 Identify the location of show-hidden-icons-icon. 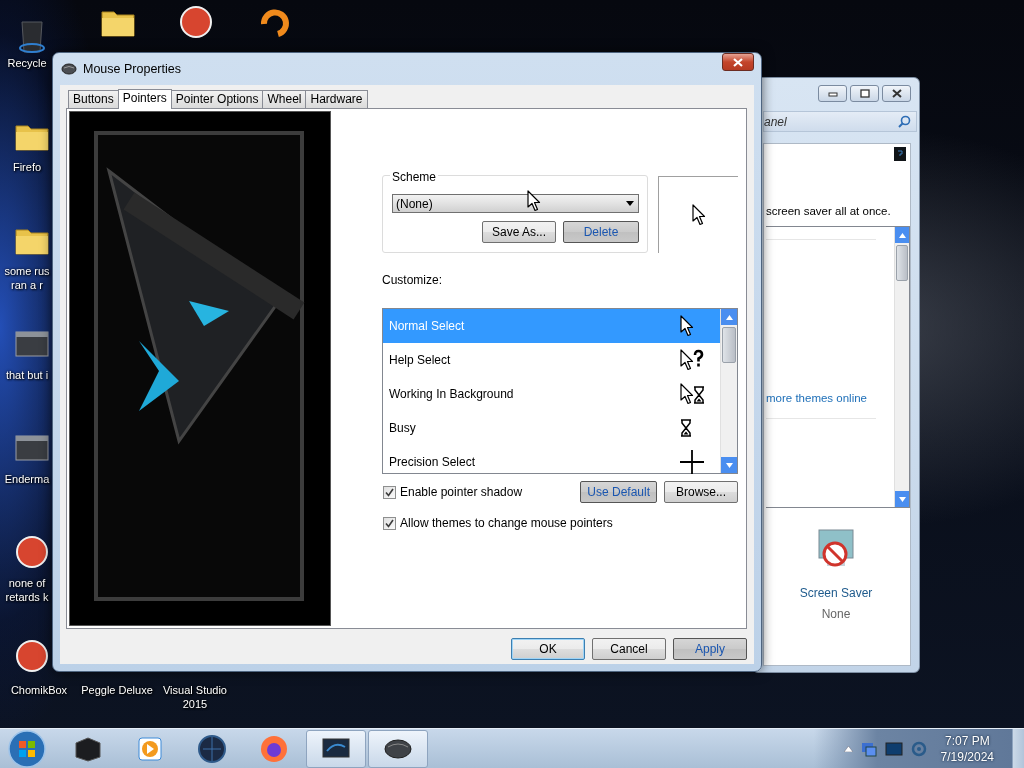
(848, 748).